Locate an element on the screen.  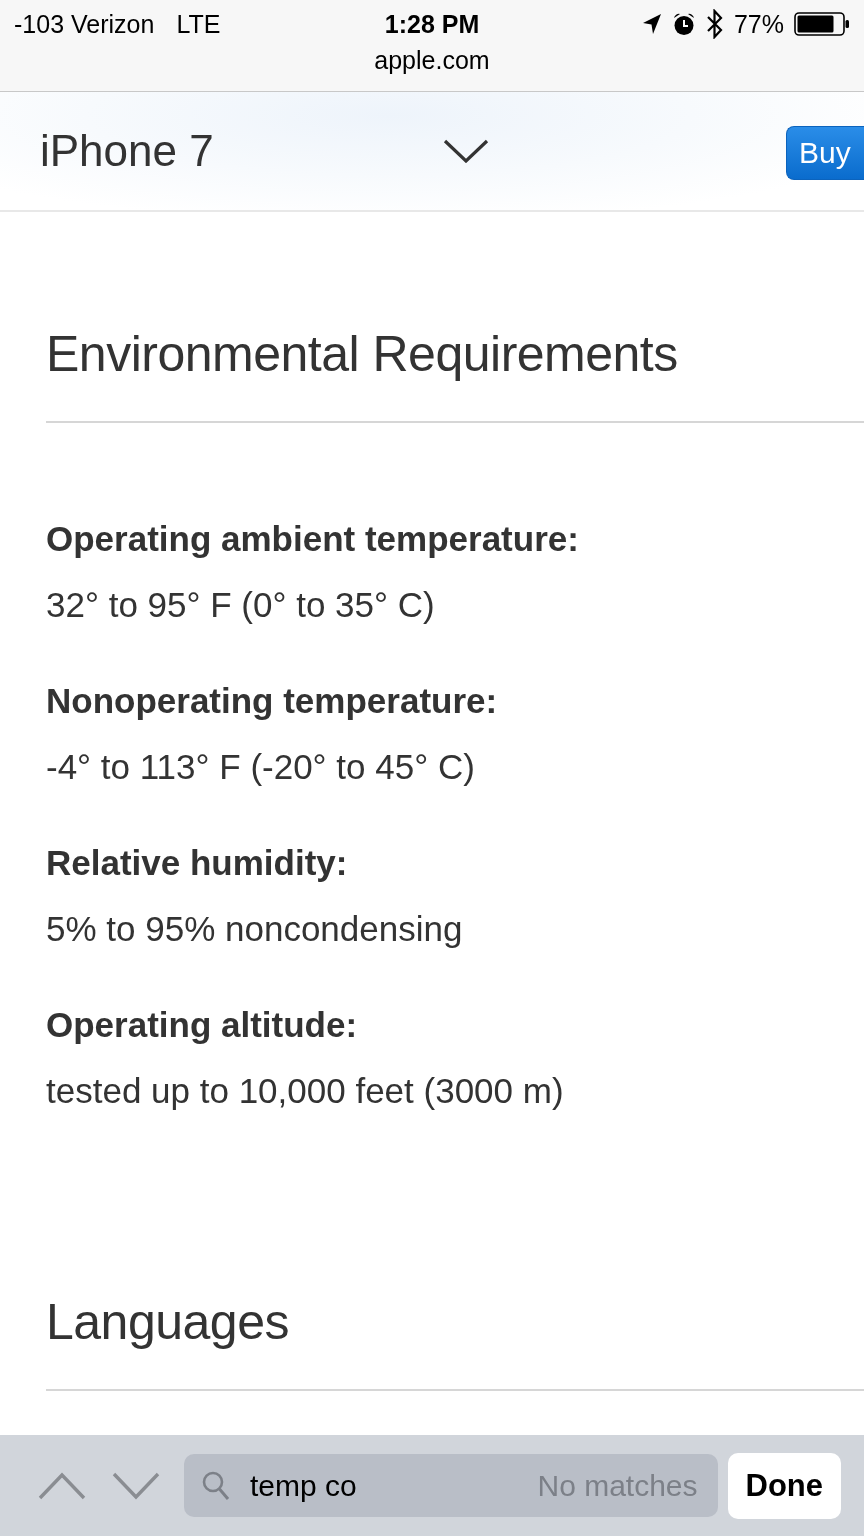
spec-label: Operating ambient temperature: is located at coordinates (312, 539).